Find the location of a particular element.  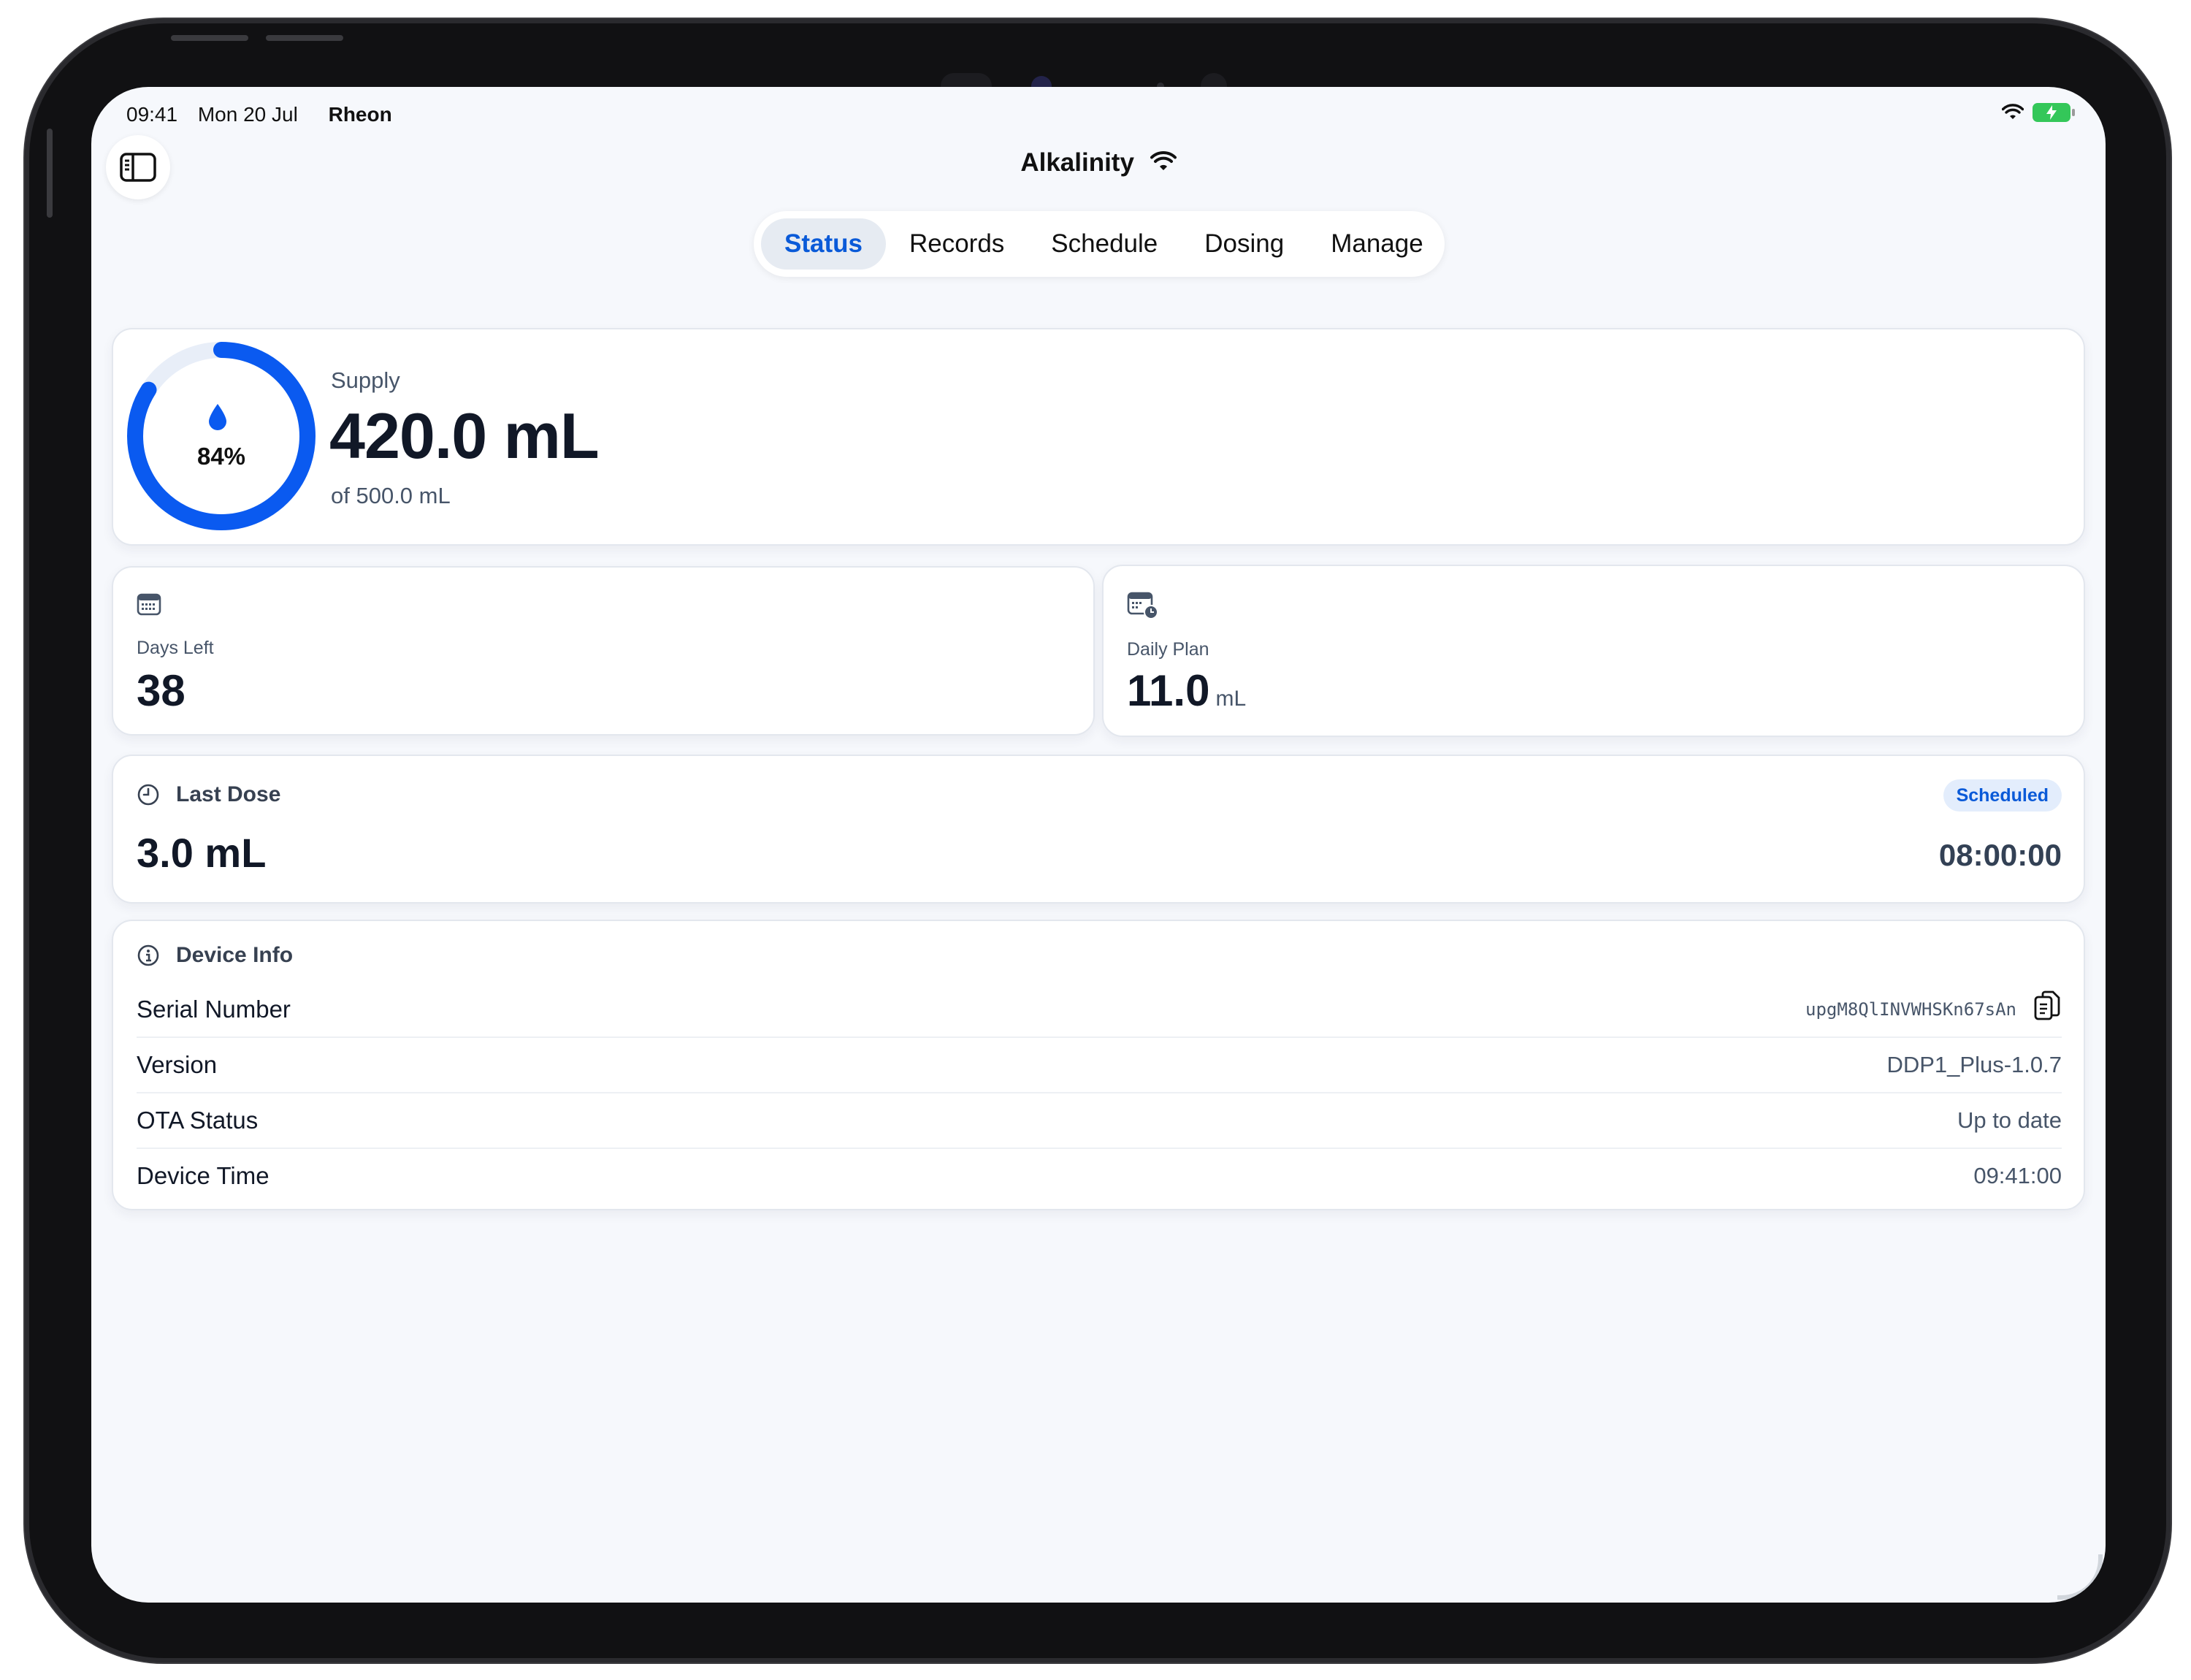

daily-plan-card: Daily Plan 11.0 mL is located at coordinates (1593, 651).